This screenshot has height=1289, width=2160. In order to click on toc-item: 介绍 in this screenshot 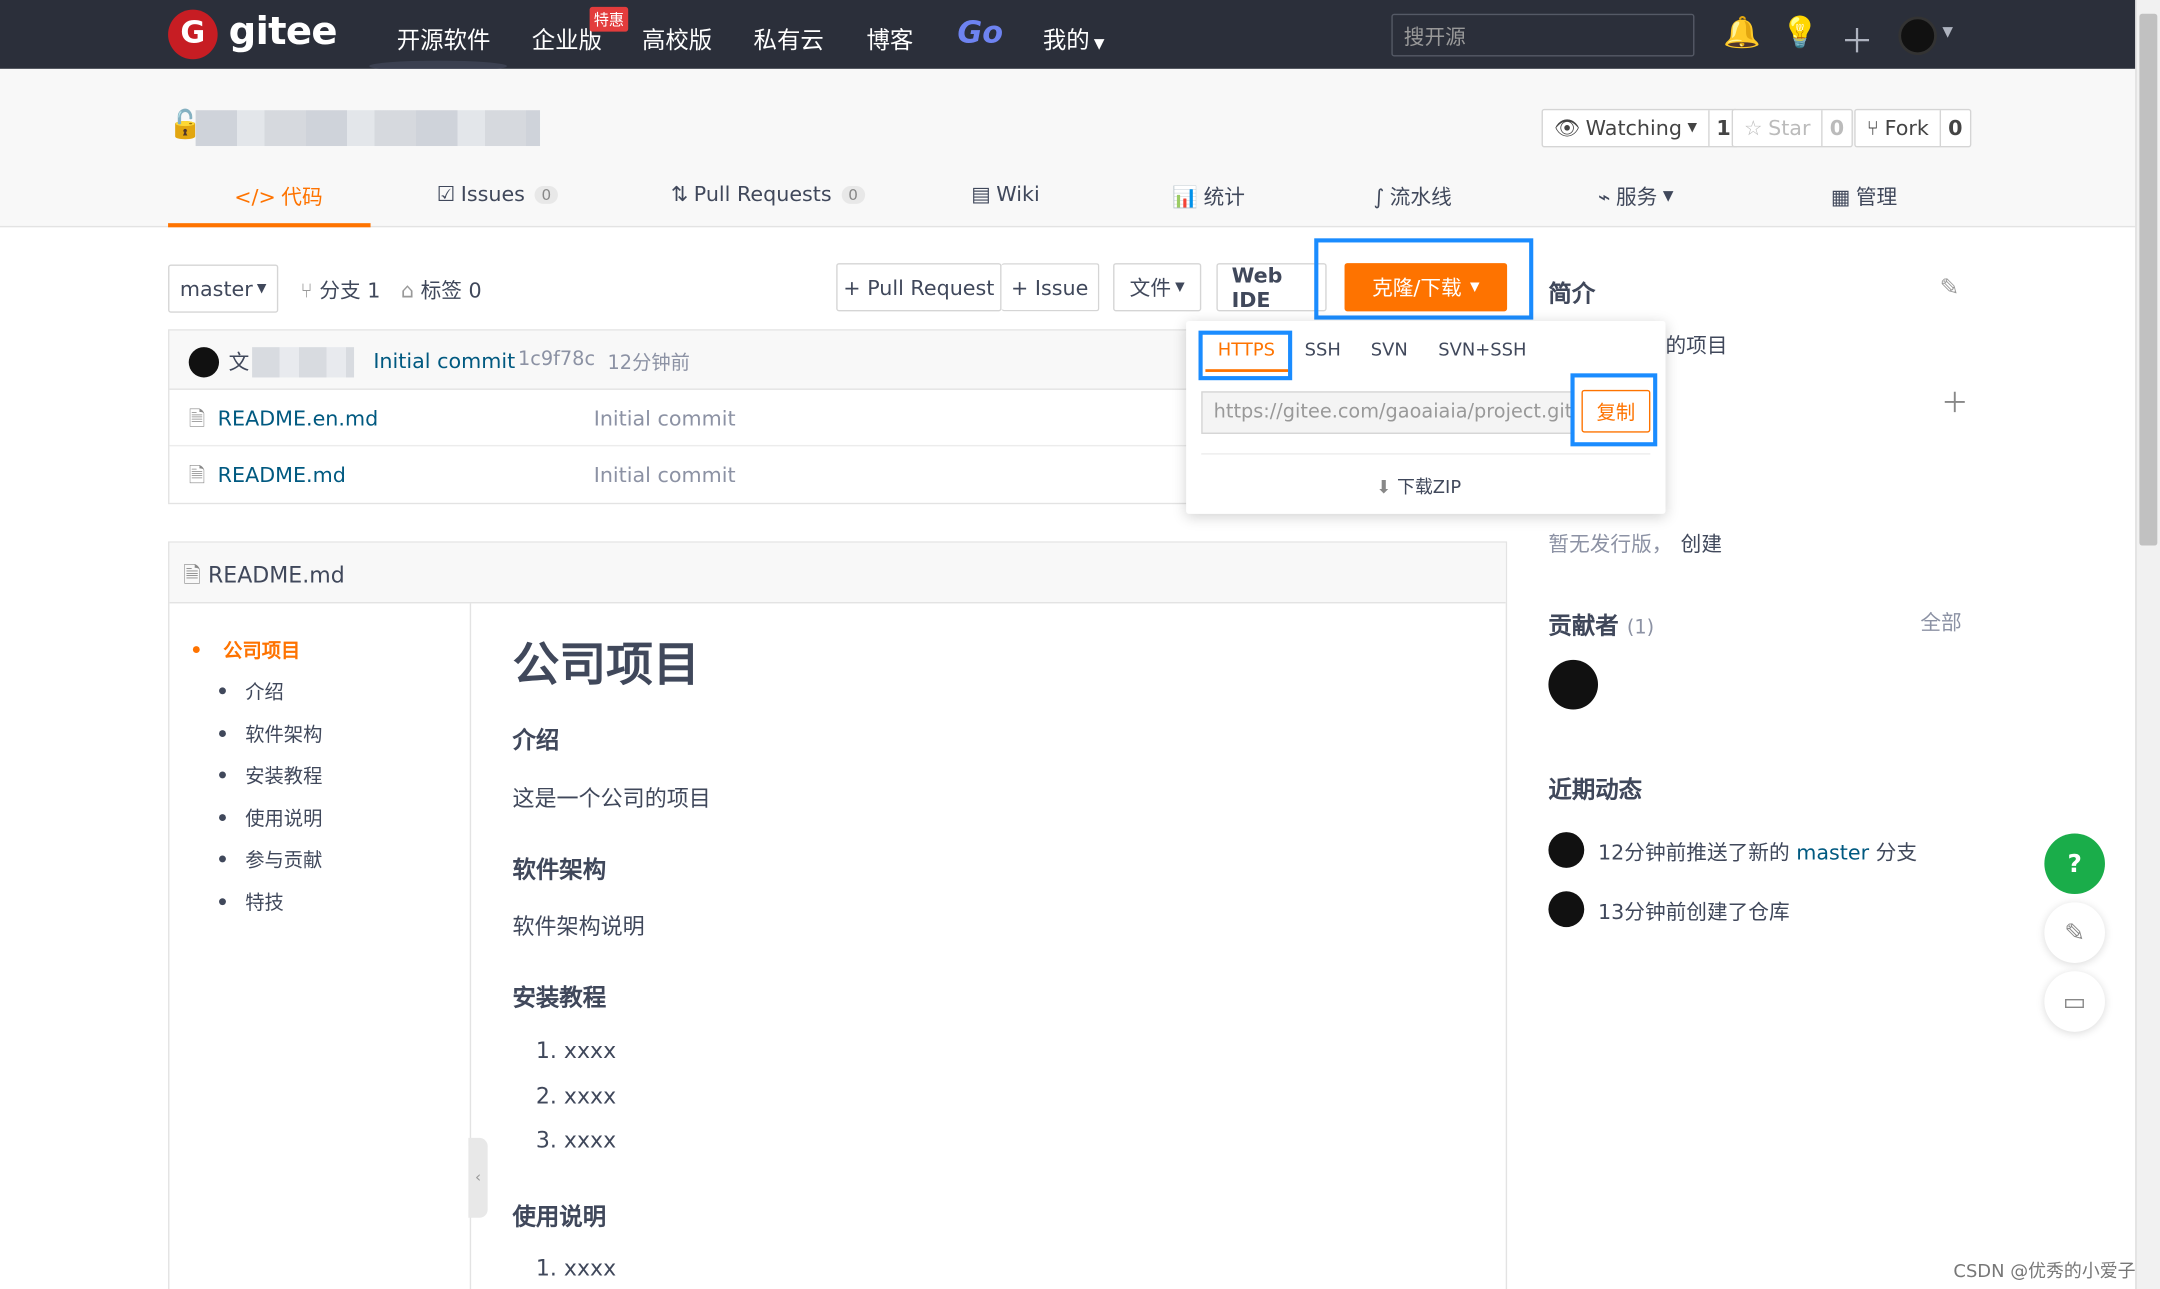, I will do `click(264, 692)`.